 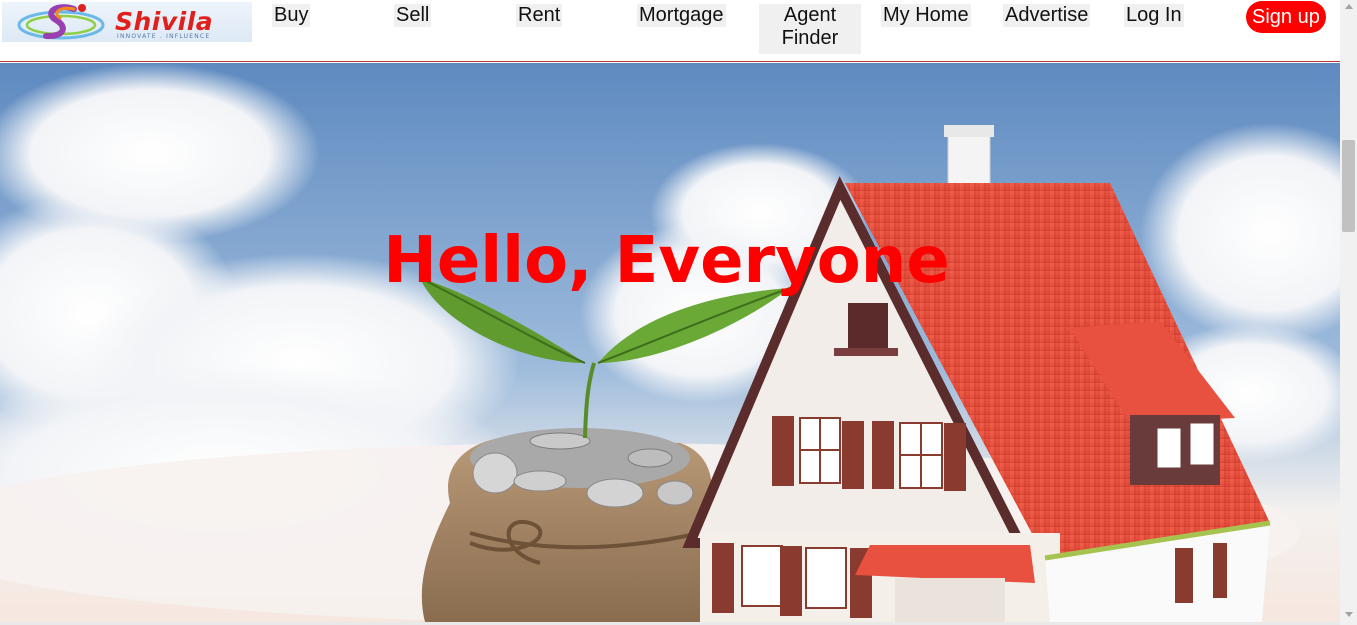 What do you see at coordinates (291, 15) in the screenshot?
I see `nav-buy: Buy` at bounding box center [291, 15].